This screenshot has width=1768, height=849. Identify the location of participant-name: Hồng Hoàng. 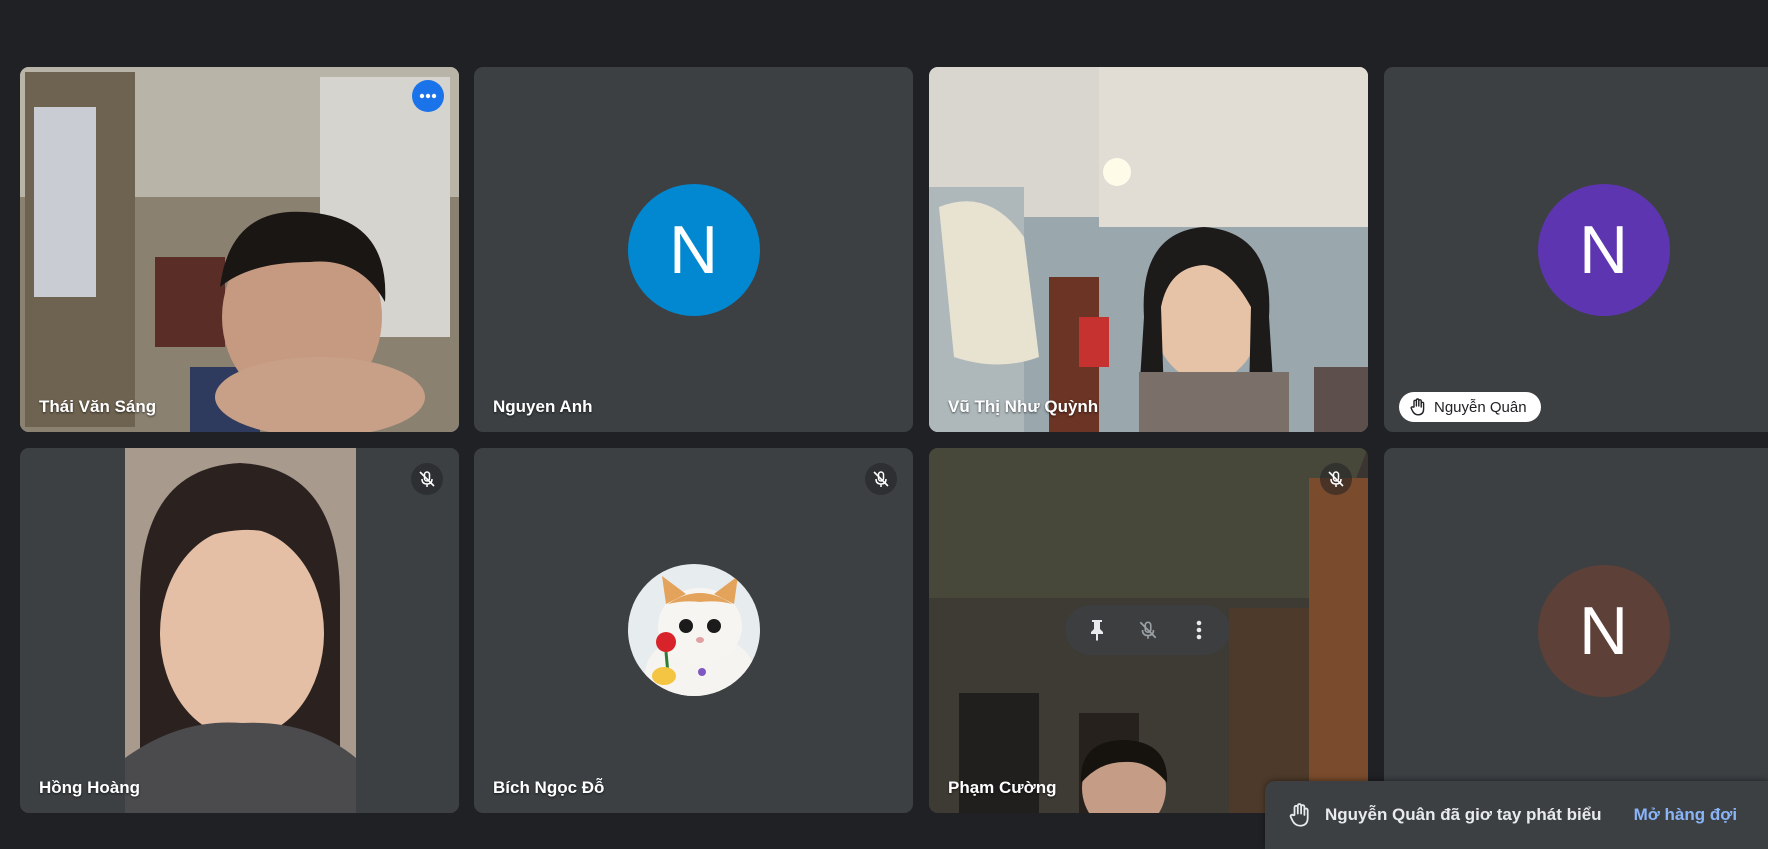
(90, 787).